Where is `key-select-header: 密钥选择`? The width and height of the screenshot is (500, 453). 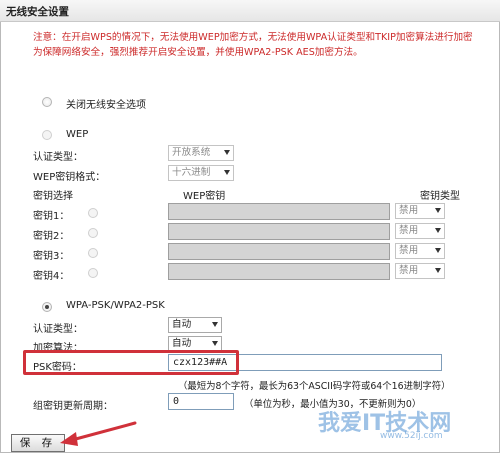 key-select-header: 密钥选择 is located at coordinates (53, 196).